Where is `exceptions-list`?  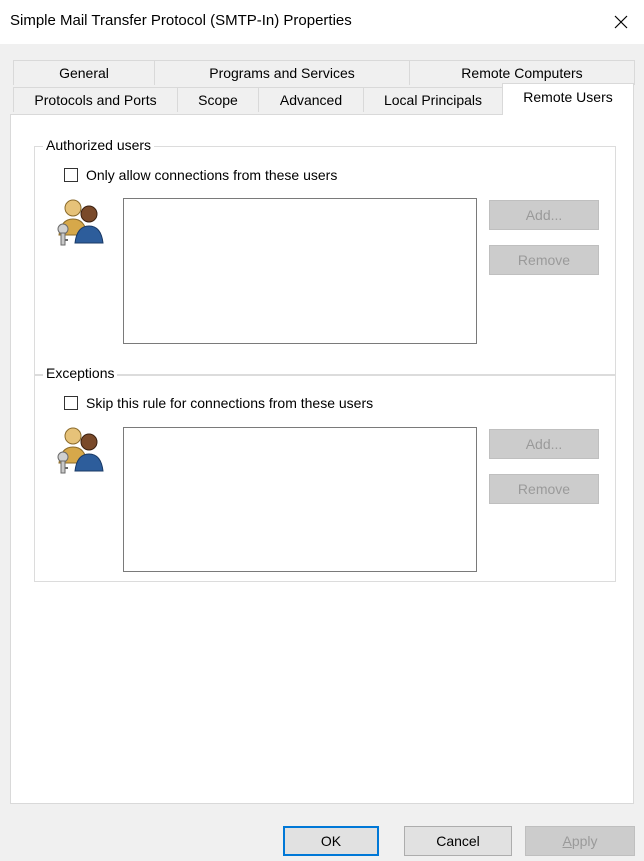 exceptions-list is located at coordinates (300, 499).